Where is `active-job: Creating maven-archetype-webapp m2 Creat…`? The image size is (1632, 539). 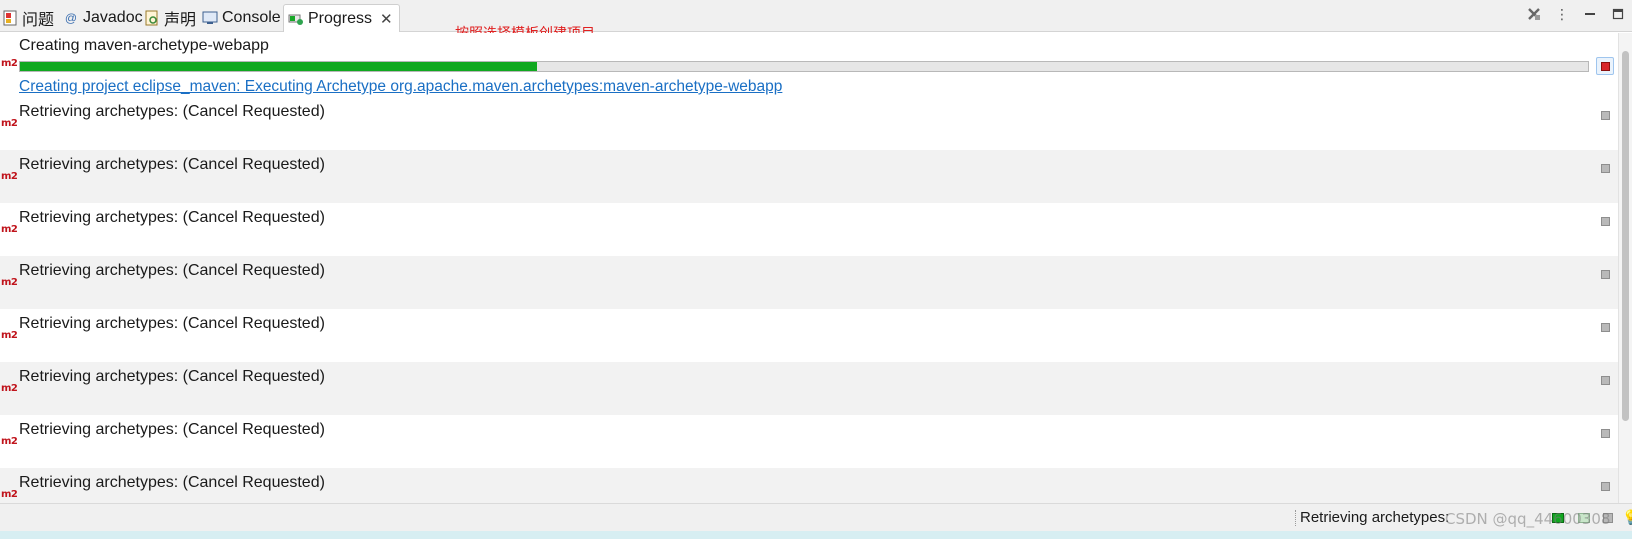 active-job: Creating maven-archetype-webapp m2 Creat… is located at coordinates (809, 65).